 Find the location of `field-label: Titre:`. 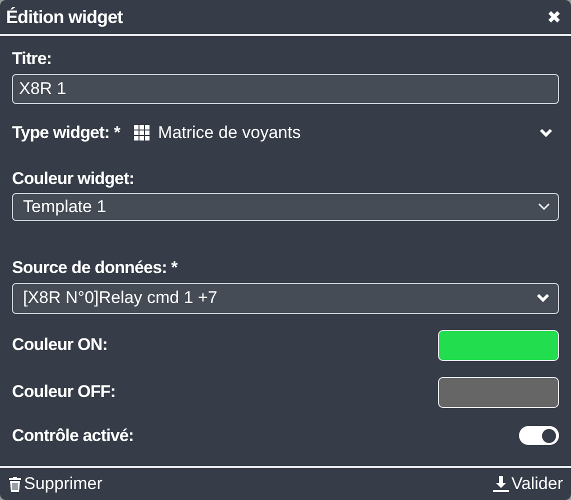

field-label: Titre: is located at coordinates (32, 59).